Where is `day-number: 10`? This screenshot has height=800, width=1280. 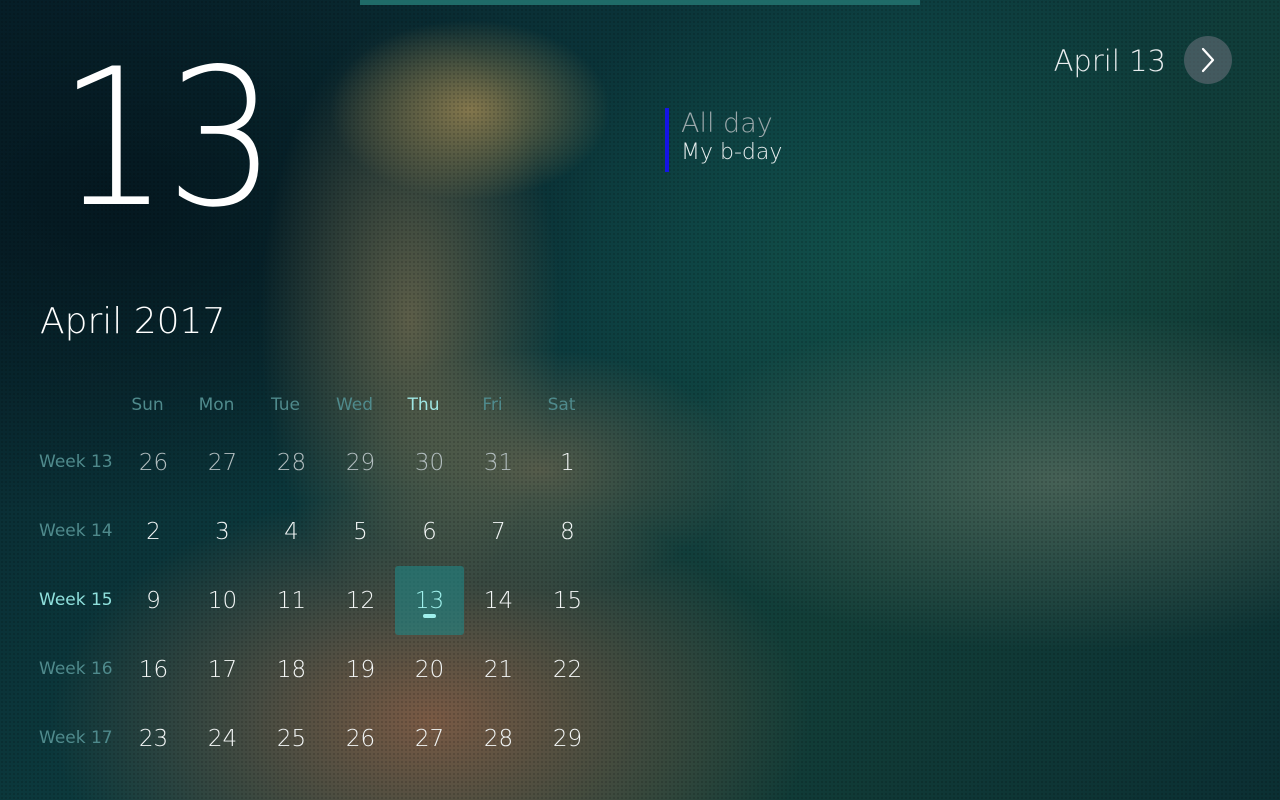
day-number: 10 is located at coordinates (222, 600).